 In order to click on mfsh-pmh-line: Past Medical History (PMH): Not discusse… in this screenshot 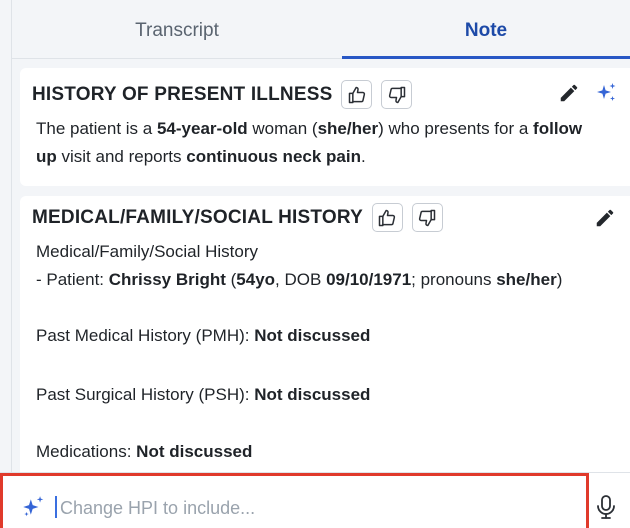, I will do `click(203, 335)`.